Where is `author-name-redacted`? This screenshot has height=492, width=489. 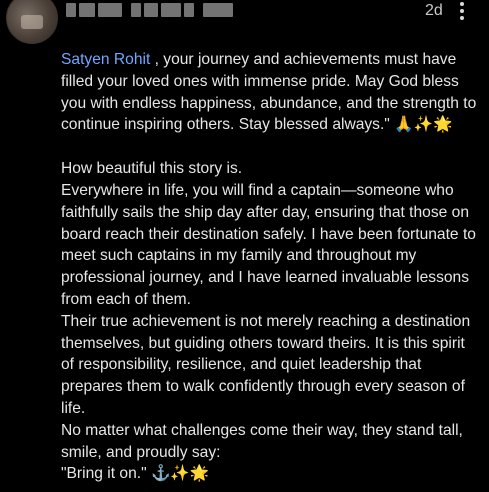
author-name-redacted is located at coordinates (149, 11).